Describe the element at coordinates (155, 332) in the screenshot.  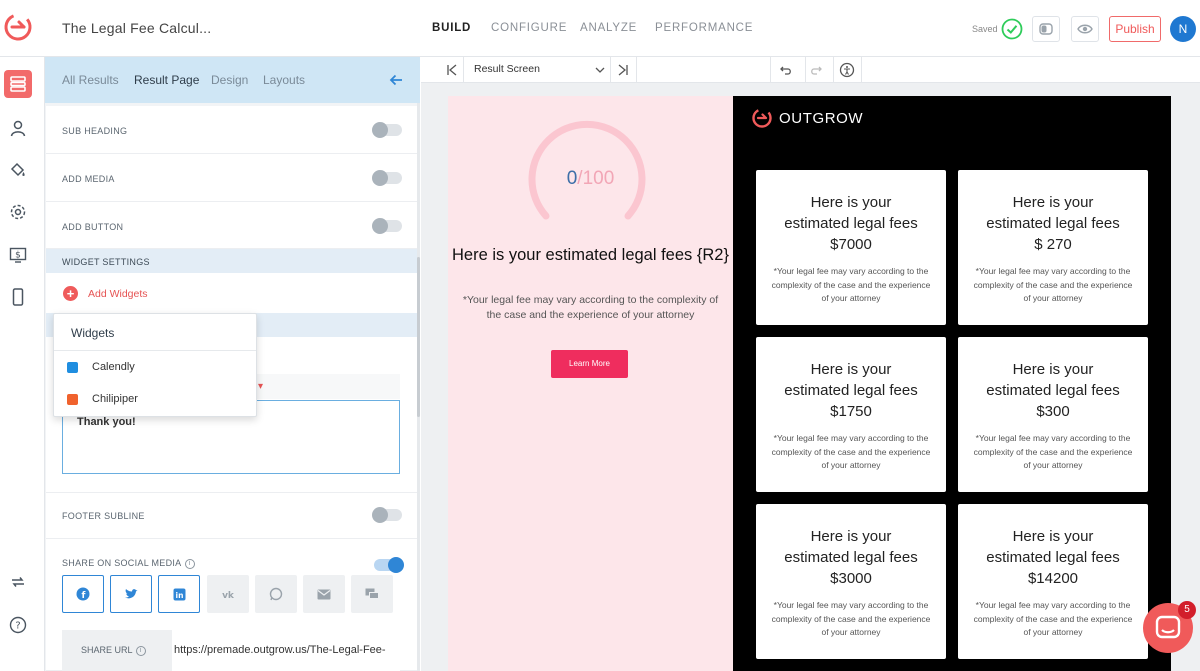
I see `widgets-dropdown-header: Widgets` at that location.